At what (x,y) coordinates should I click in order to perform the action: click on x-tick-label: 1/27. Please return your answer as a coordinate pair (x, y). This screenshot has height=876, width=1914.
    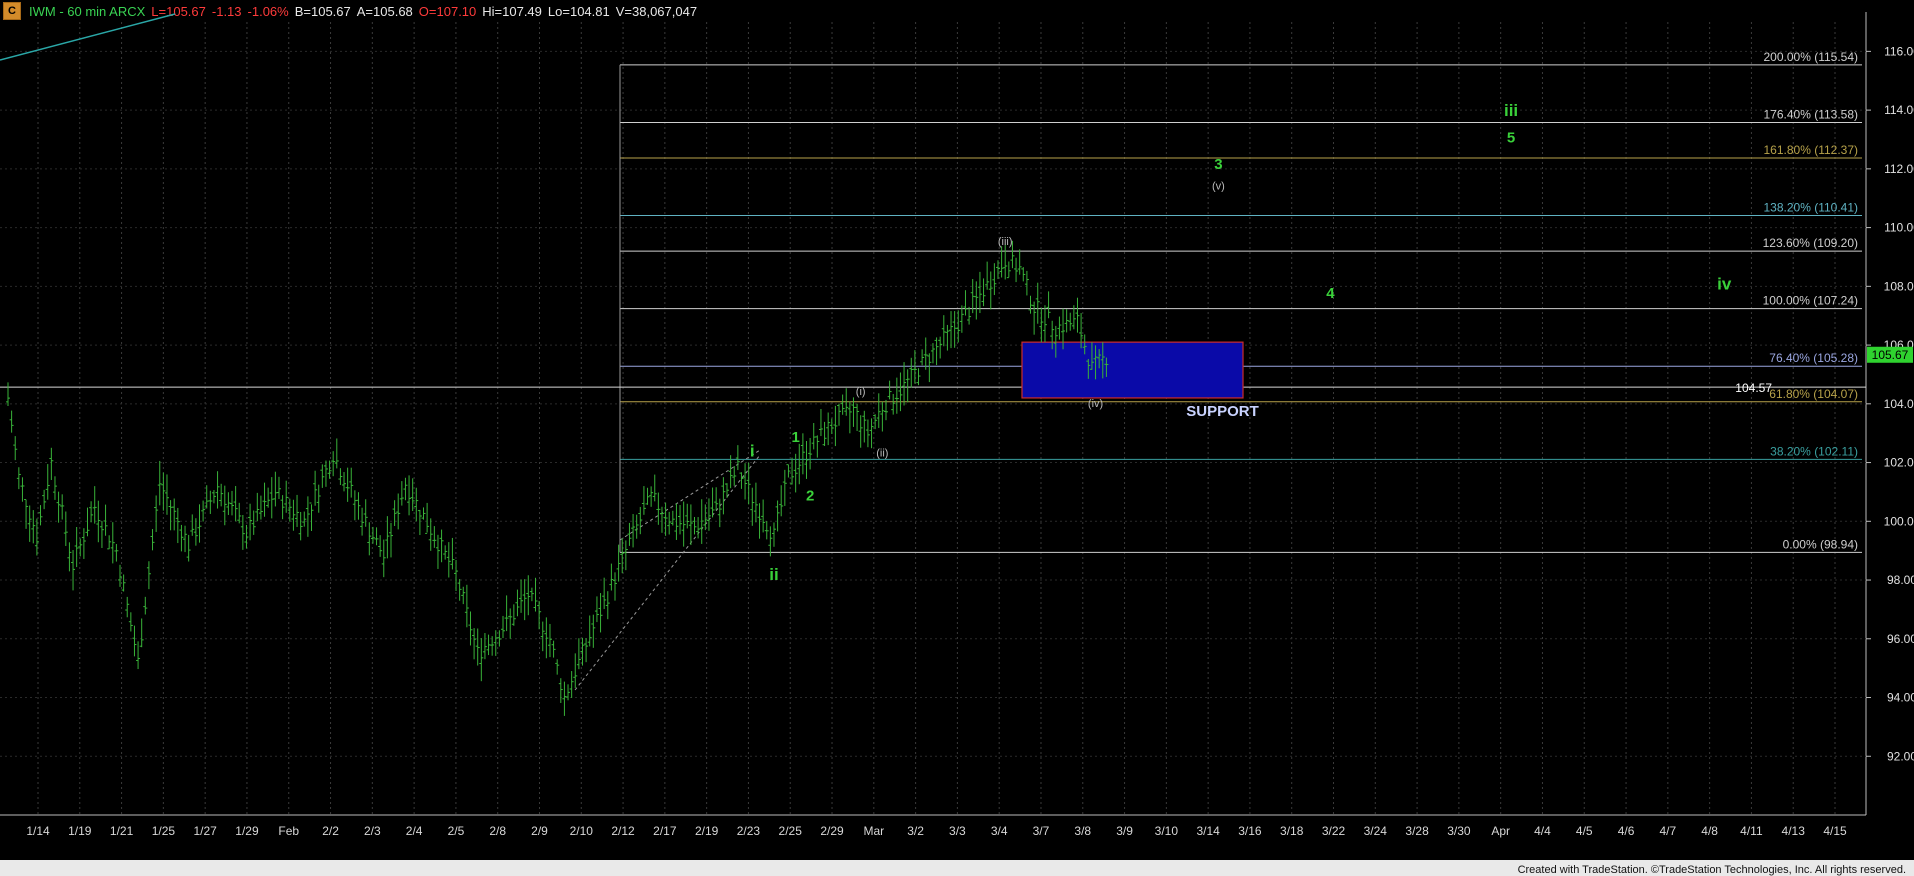
    Looking at the image, I should click on (205, 831).